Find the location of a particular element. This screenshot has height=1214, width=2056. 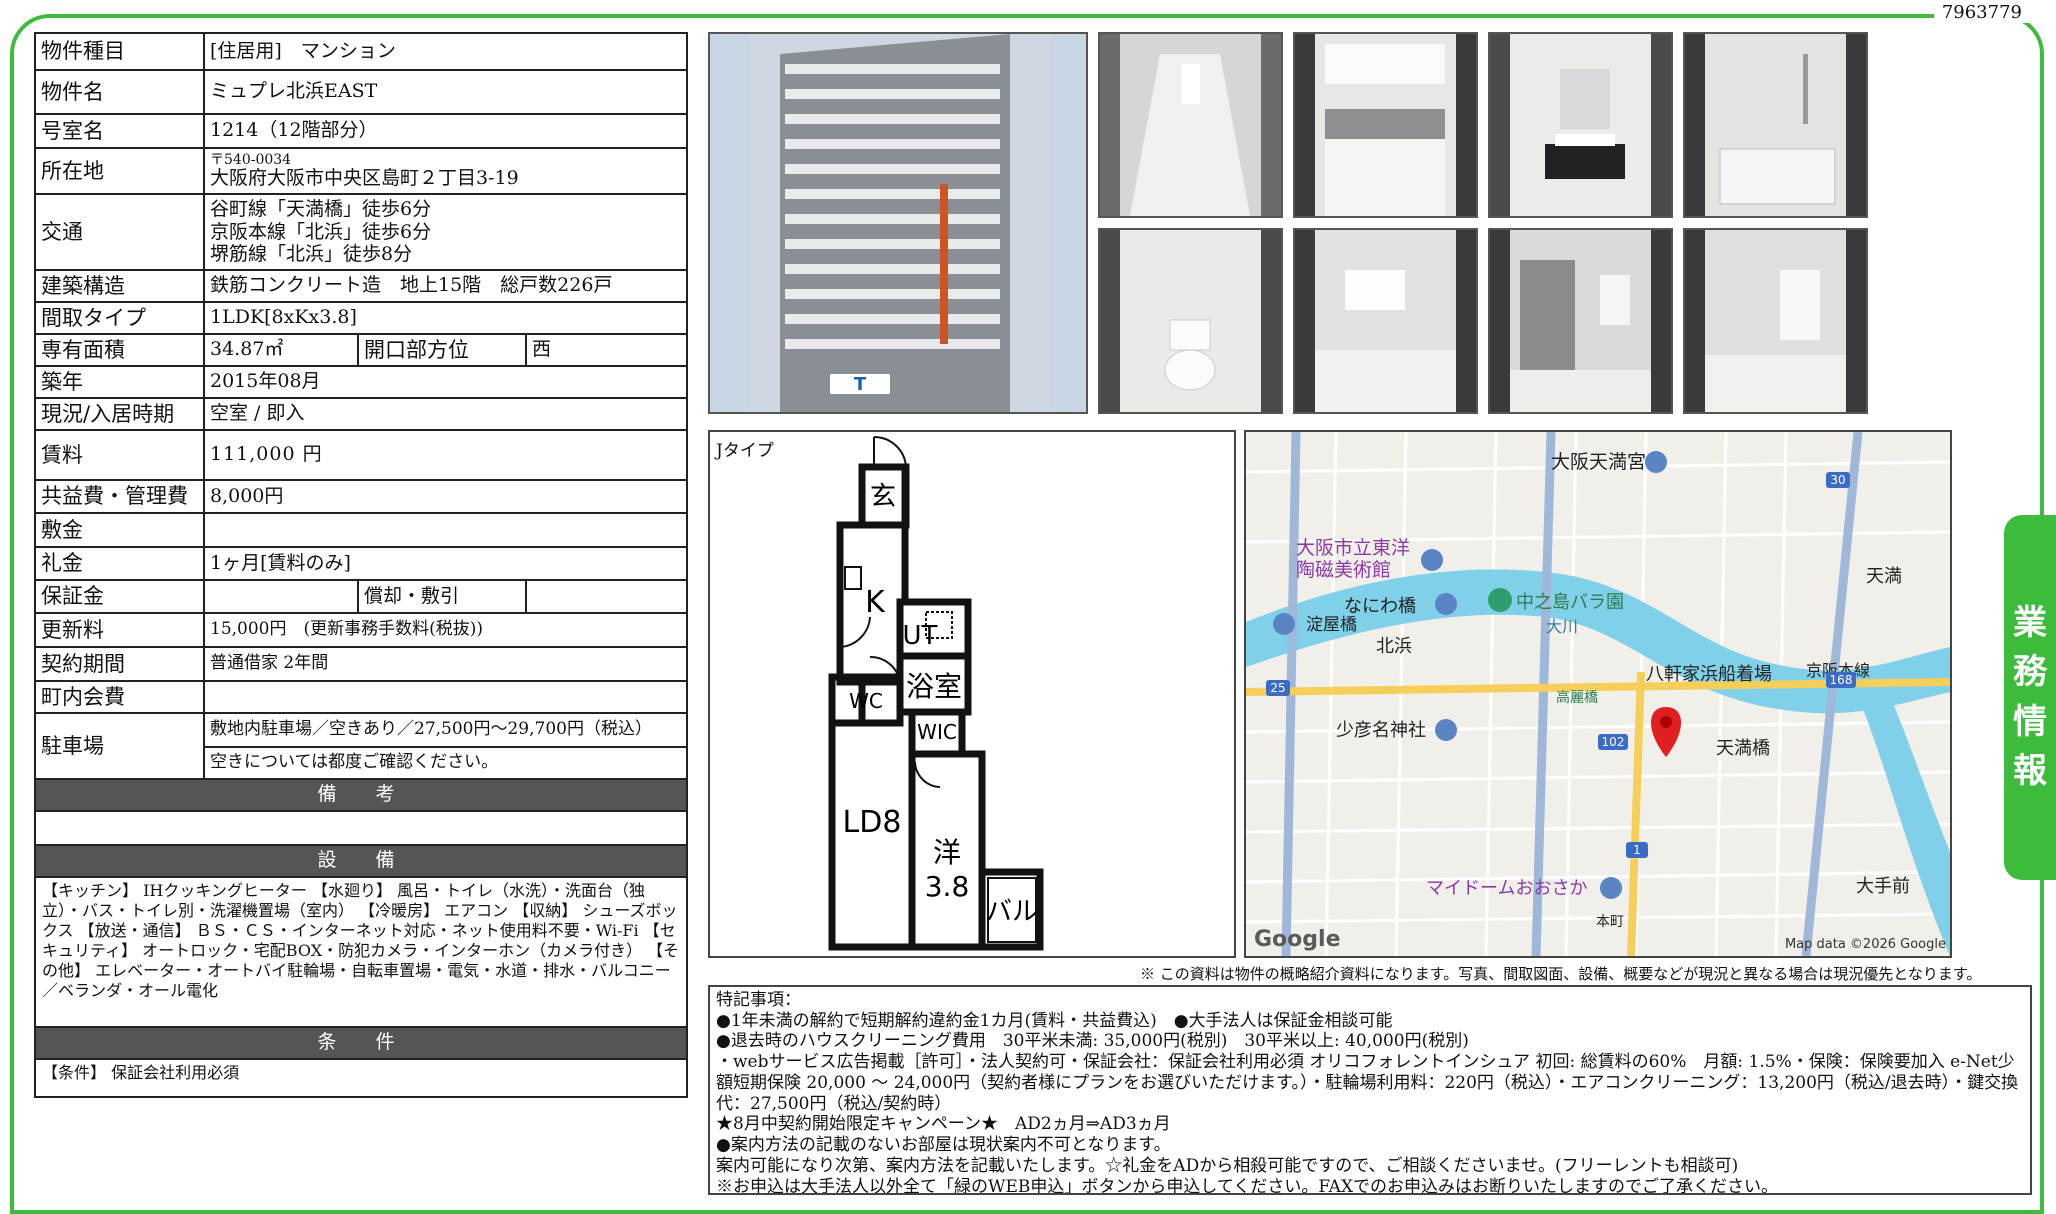

sidetab-char: 業 is located at coordinates (2030, 622).